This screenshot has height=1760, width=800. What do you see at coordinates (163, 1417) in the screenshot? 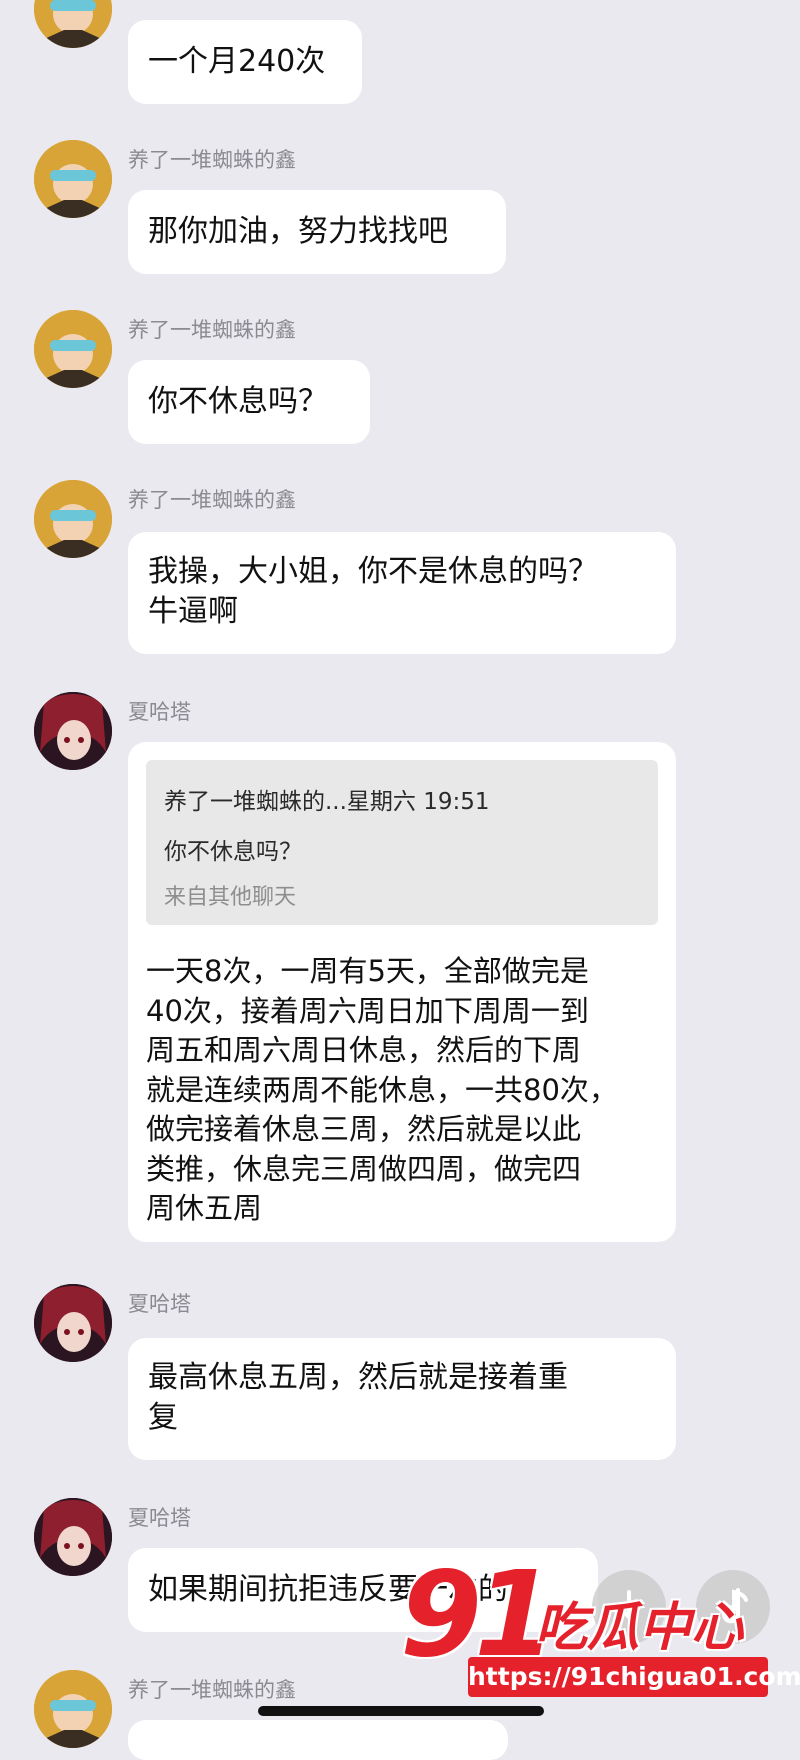
I see `message-text-line: 复` at bounding box center [163, 1417].